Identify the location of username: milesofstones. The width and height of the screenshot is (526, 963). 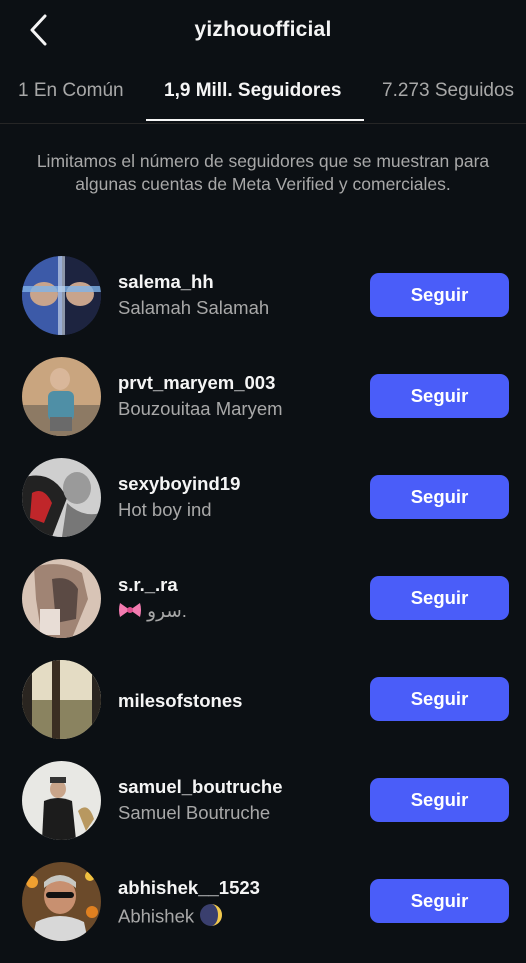
(238, 701).